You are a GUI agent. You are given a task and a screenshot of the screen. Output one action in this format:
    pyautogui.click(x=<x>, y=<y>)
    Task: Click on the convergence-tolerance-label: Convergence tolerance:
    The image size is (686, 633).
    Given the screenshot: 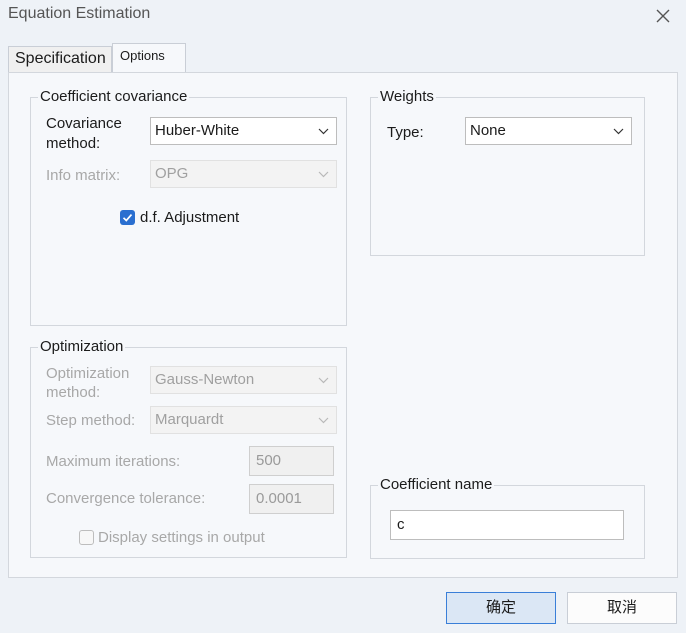 What is the action you would take?
    pyautogui.click(x=126, y=498)
    